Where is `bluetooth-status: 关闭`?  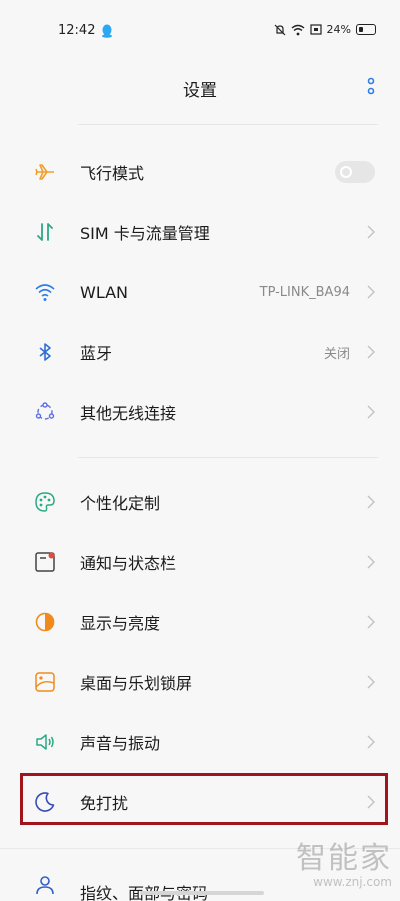
bluetooth-status: 关闭 is located at coordinates (336, 354).